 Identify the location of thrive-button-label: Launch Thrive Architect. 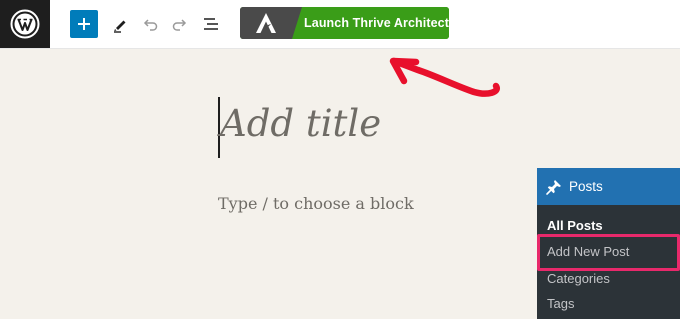
(370, 23).